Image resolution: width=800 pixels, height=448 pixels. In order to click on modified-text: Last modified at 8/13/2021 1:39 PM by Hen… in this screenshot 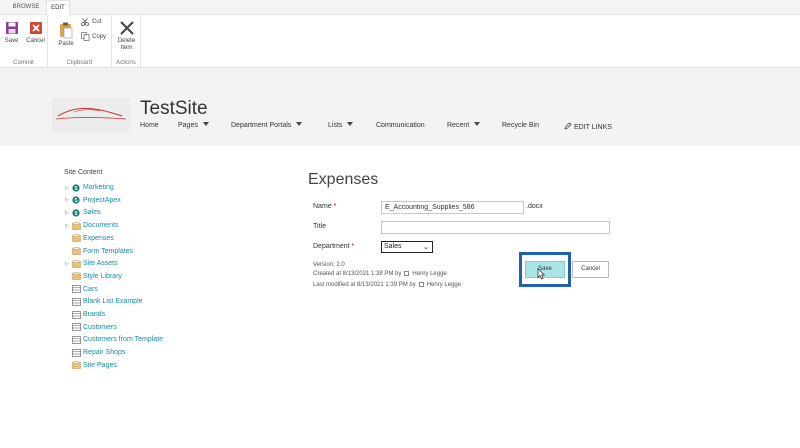, I will do `click(387, 285)`.